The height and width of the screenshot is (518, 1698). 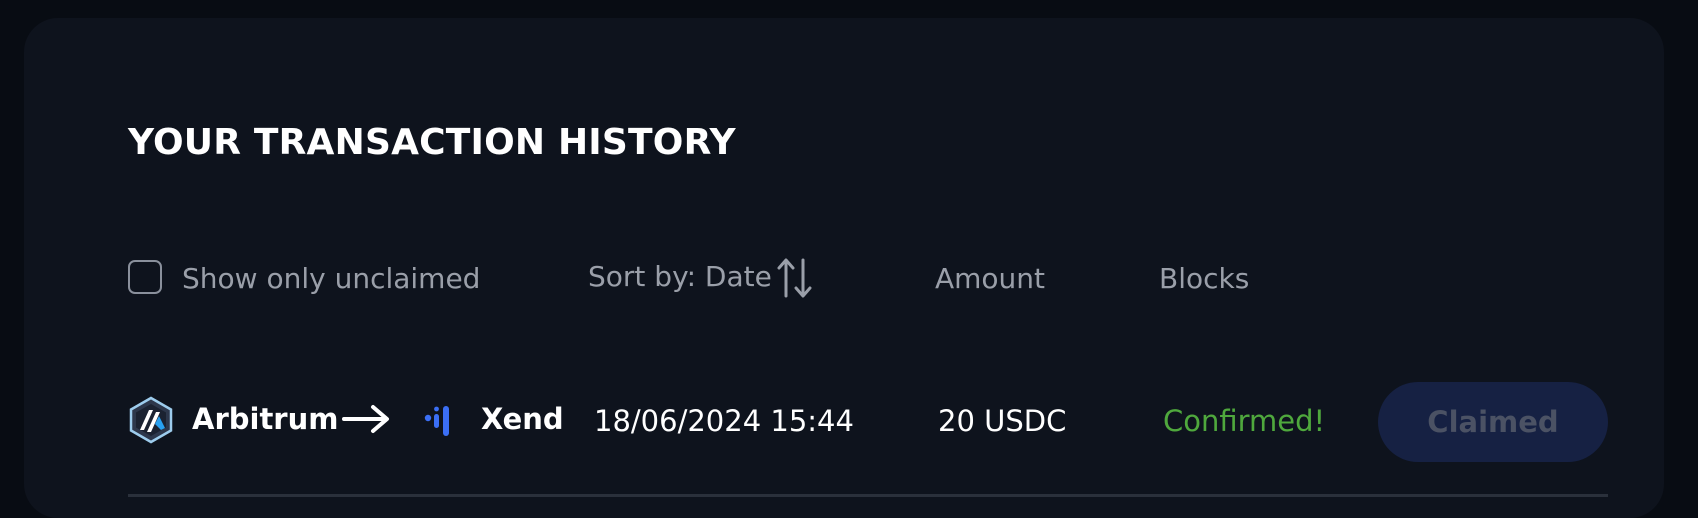 What do you see at coordinates (432, 142) in the screenshot?
I see `panel-title: YOUR TRANSACTION HISTORY` at bounding box center [432, 142].